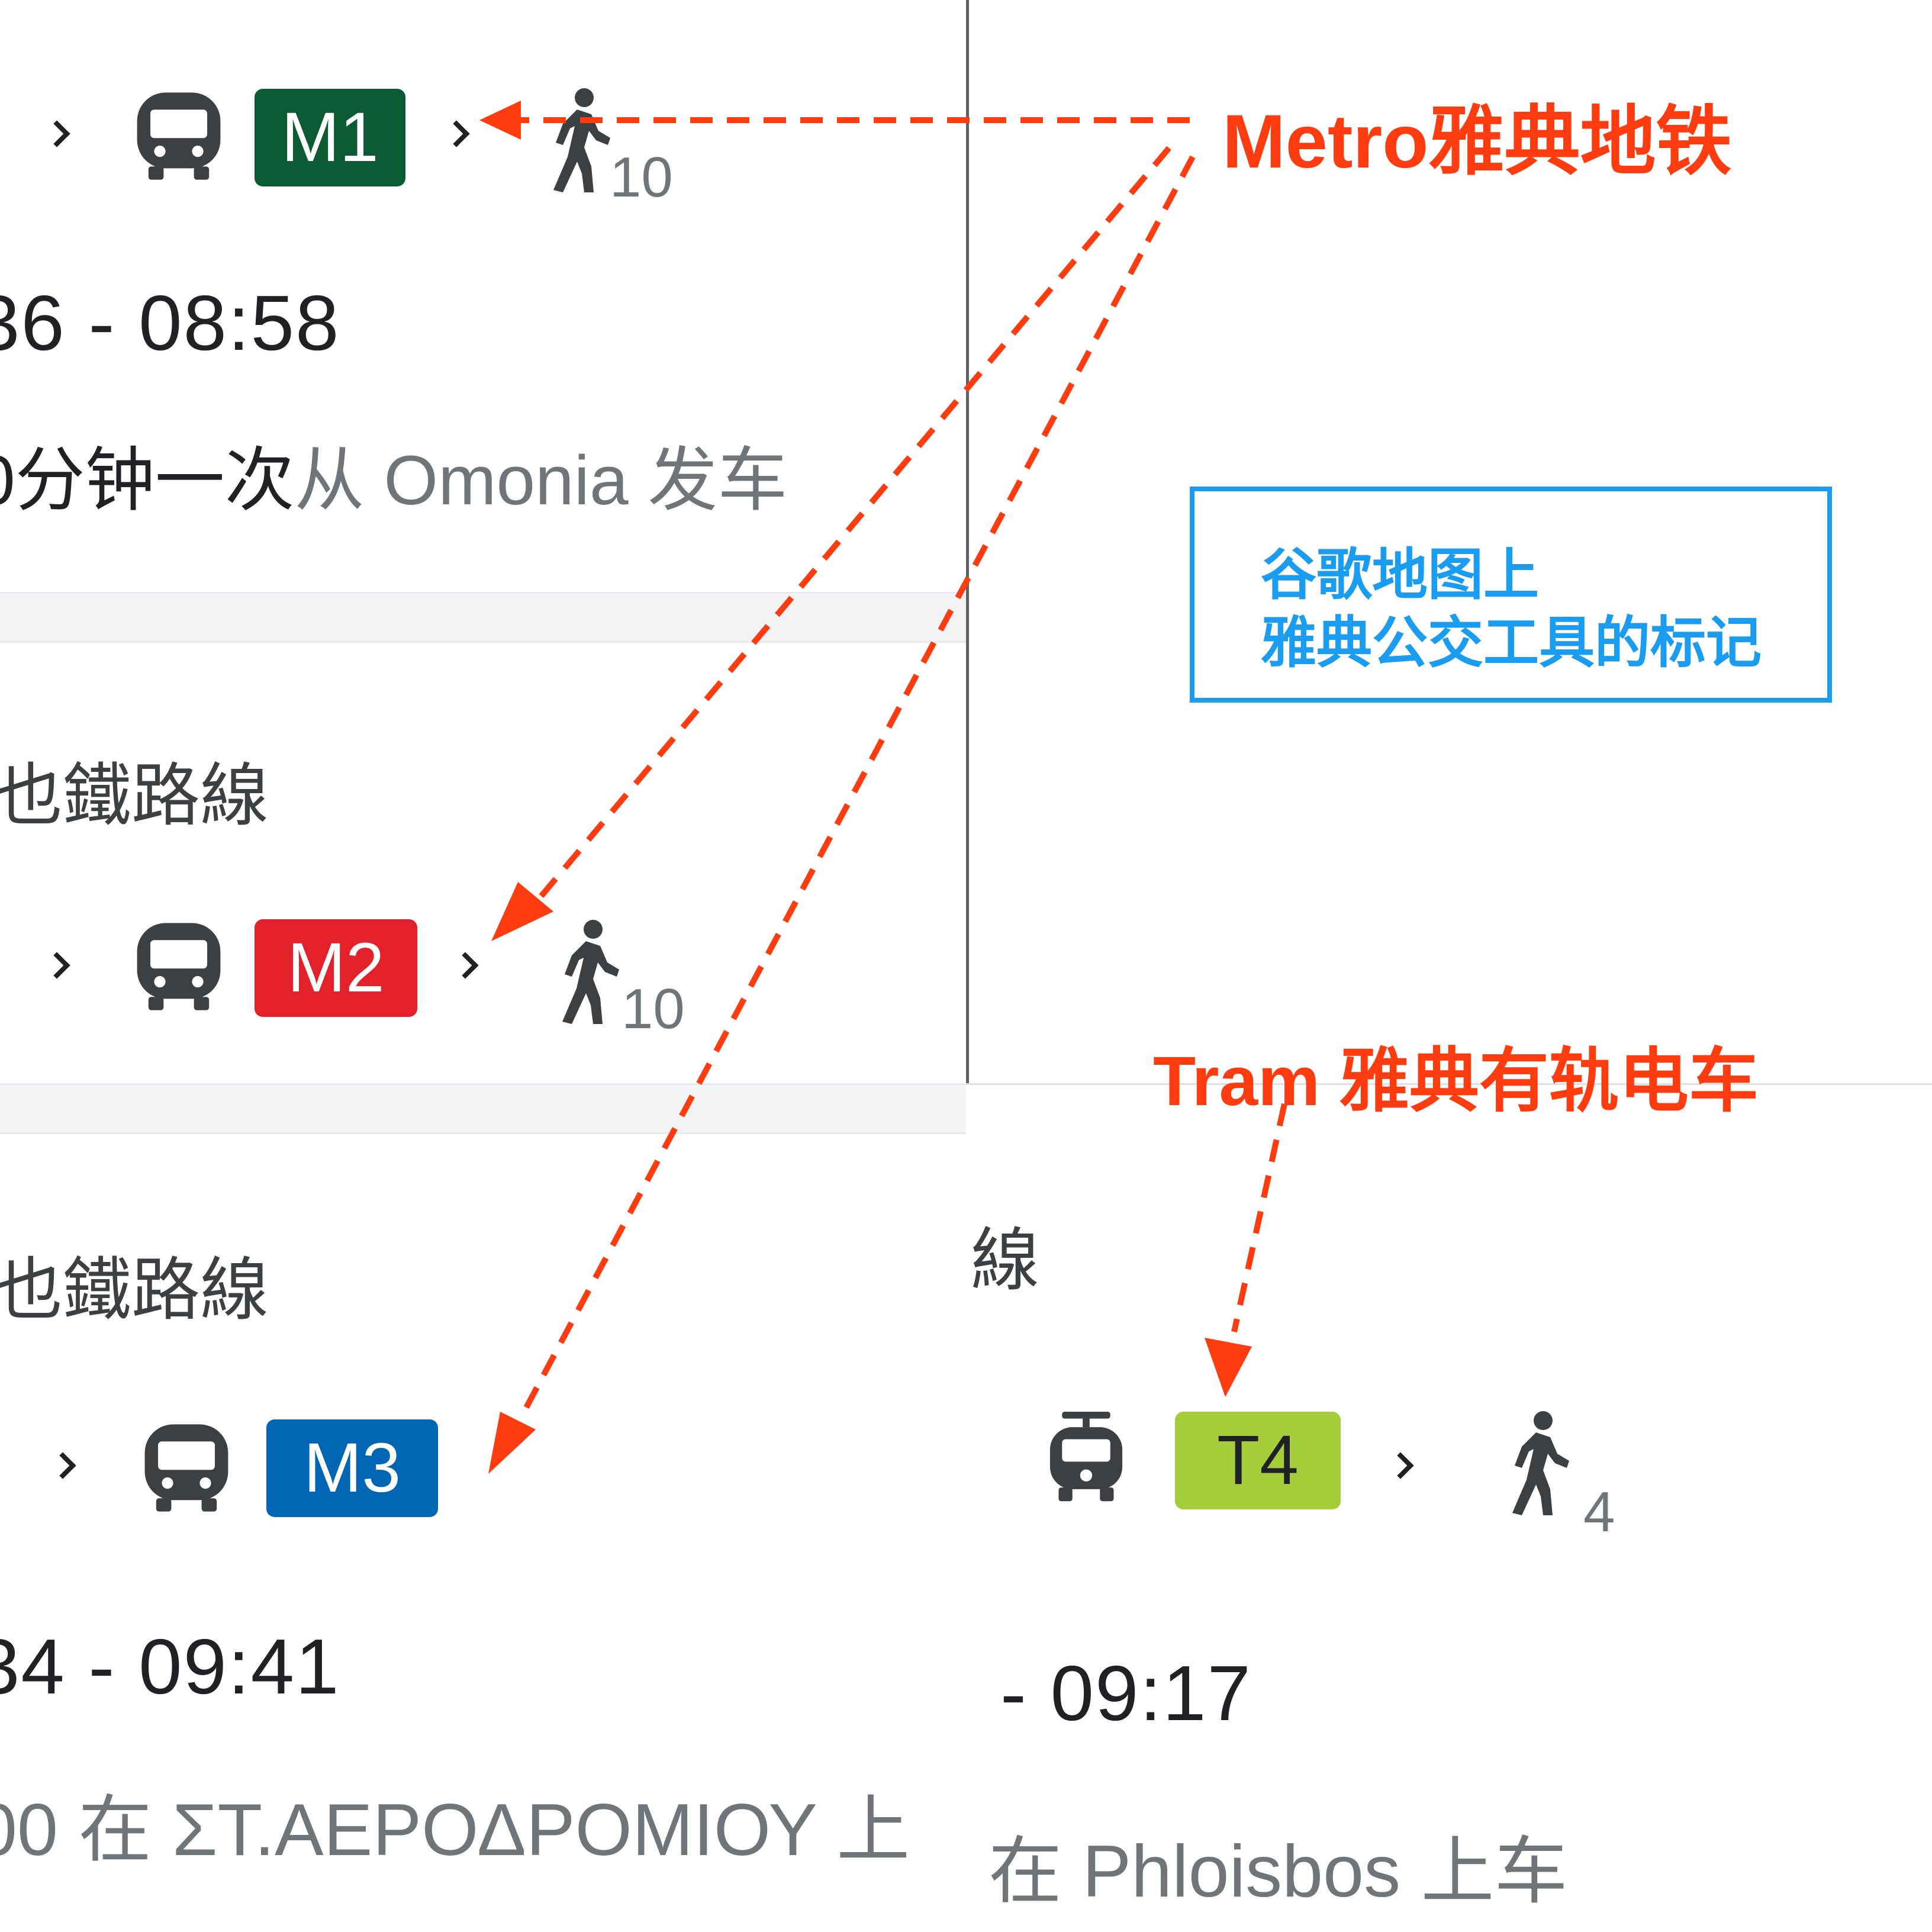 The height and width of the screenshot is (1932, 1932). Describe the element at coordinates (1511, 643) in the screenshot. I see `info-text: 雅典公交工具的标记` at that location.